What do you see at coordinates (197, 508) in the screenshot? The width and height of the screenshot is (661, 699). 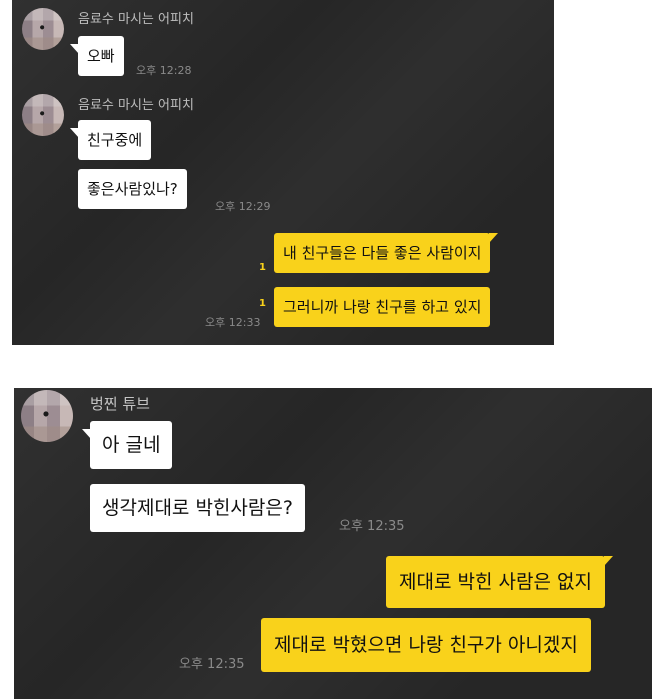 I see `message-bubble: 생각제대로 박힌사람은?` at bounding box center [197, 508].